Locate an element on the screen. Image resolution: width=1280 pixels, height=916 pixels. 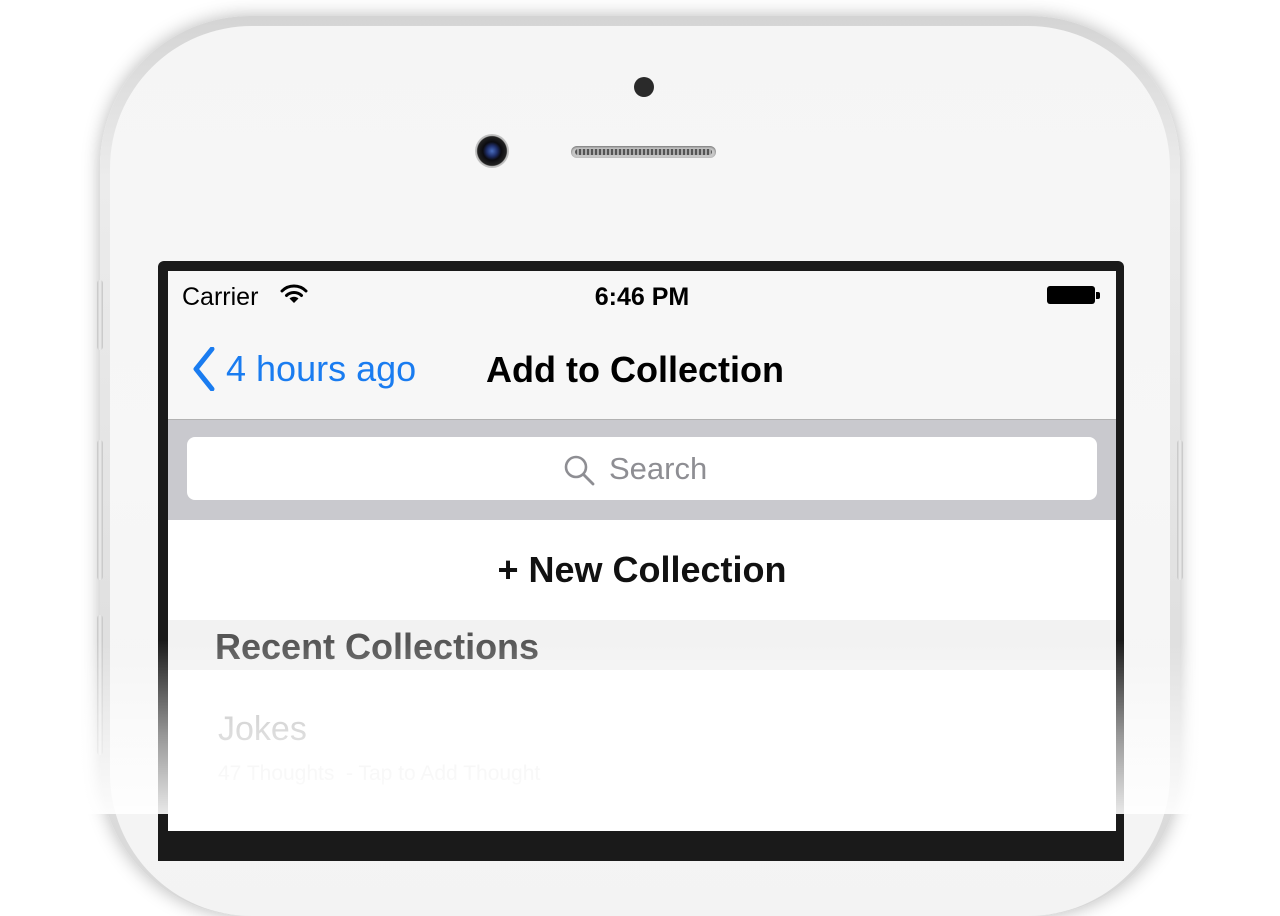
volume-up-button is located at coordinates (100, 510).